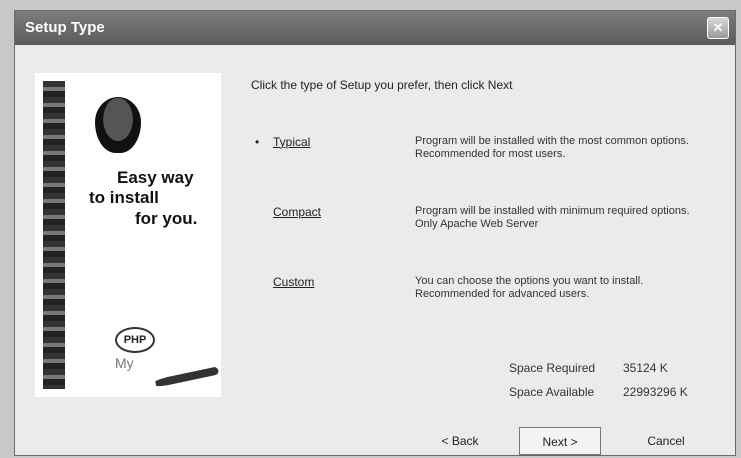  Describe the element at coordinates (560, 441) in the screenshot. I see `next-button: Next >` at that location.